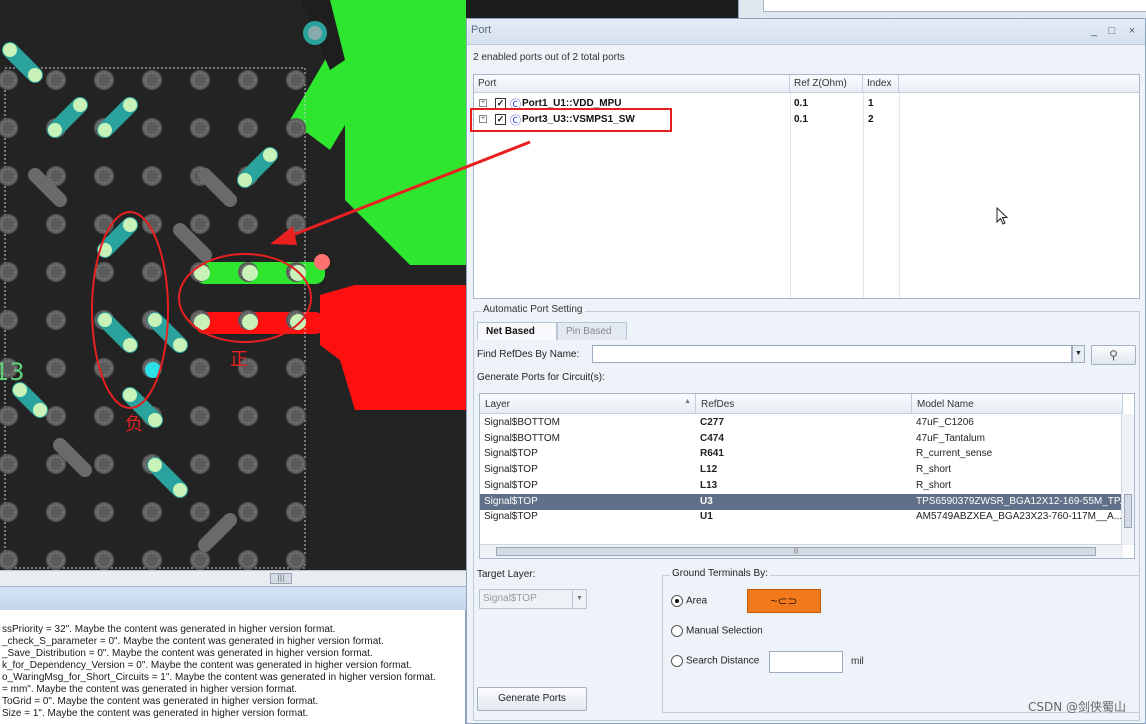  Describe the element at coordinates (1112, 31) in the screenshot. I see `maximize-button: □` at that location.